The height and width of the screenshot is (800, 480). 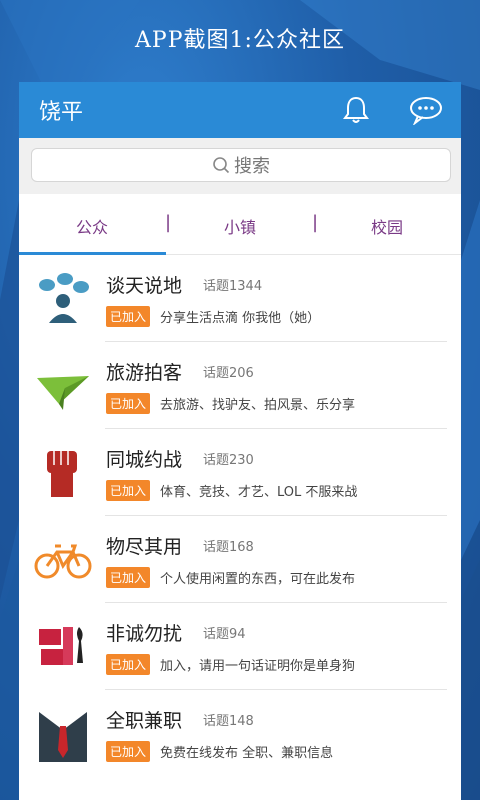 What do you see at coordinates (144, 373) in the screenshot?
I see `community-name: 旅游拍客` at bounding box center [144, 373].